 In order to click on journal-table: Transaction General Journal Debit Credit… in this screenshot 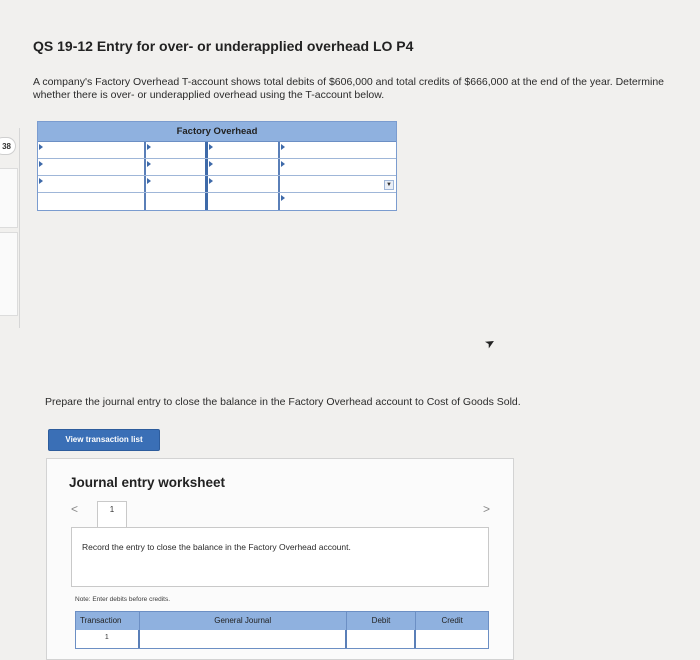, I will do `click(282, 630)`.